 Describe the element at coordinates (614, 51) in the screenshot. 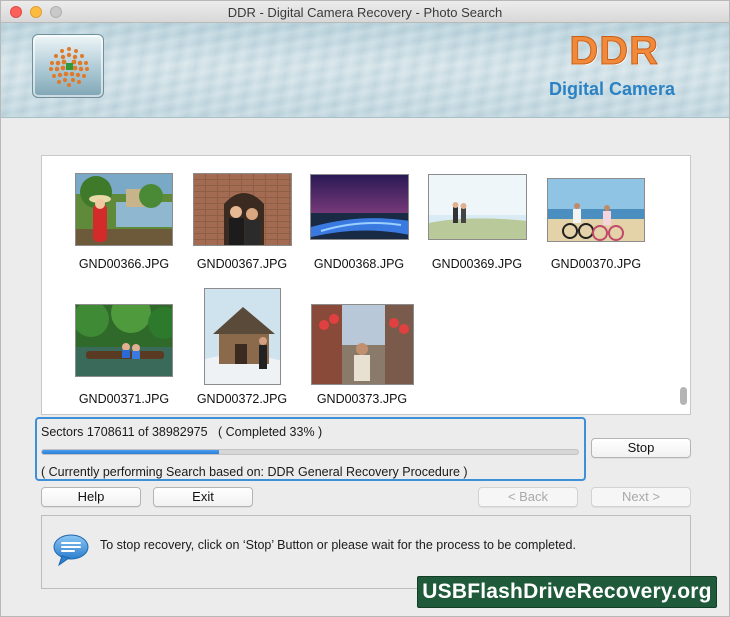

I see `brand-title: DDR` at that location.